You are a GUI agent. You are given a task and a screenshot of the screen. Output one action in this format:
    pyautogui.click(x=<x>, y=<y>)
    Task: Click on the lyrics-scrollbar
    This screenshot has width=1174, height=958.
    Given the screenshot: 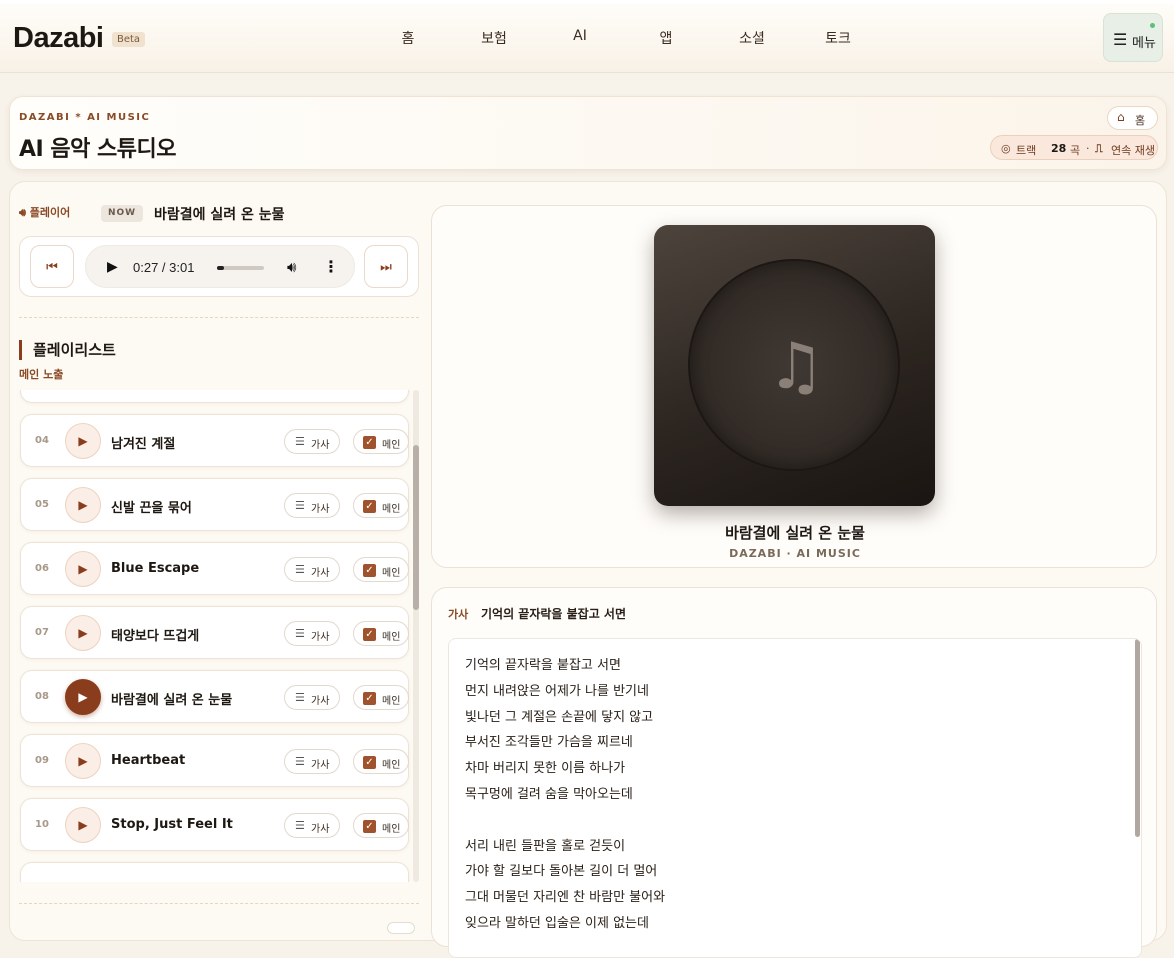 What is the action you would take?
    pyautogui.click(x=1137, y=738)
    